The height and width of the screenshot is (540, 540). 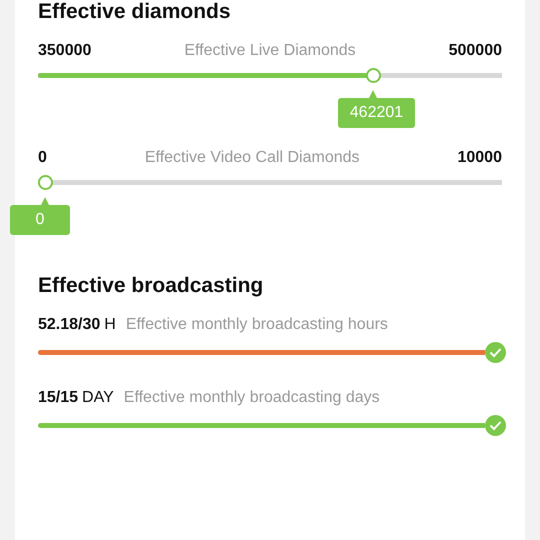 I want to click on slider-label: Effective Live Diamonds, so click(x=270, y=51).